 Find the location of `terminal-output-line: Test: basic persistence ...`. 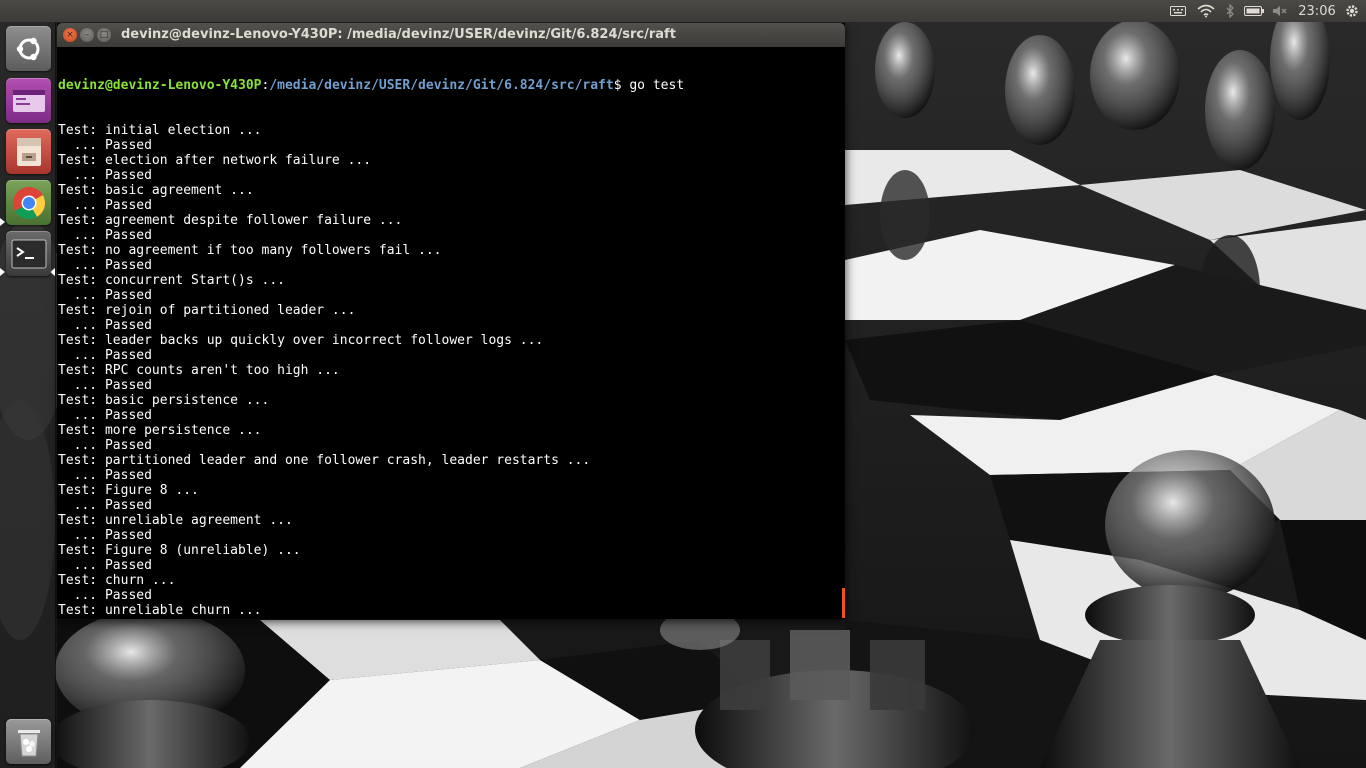

terminal-output-line: Test: basic persistence ... is located at coordinates (164, 400).